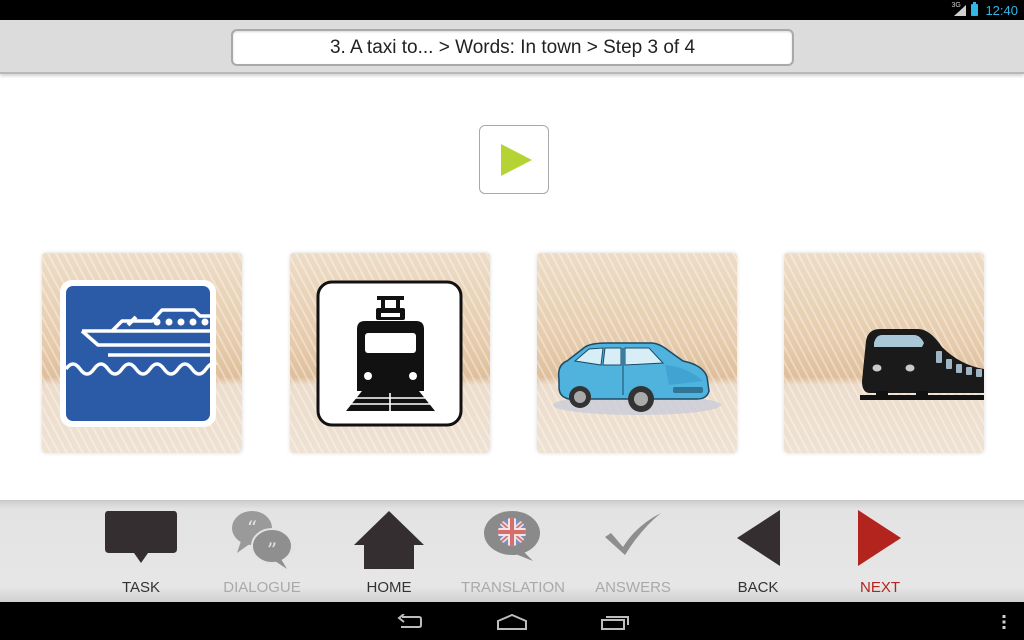 The image size is (1024, 640). I want to click on signal-icon: 3G, so click(959, 9).